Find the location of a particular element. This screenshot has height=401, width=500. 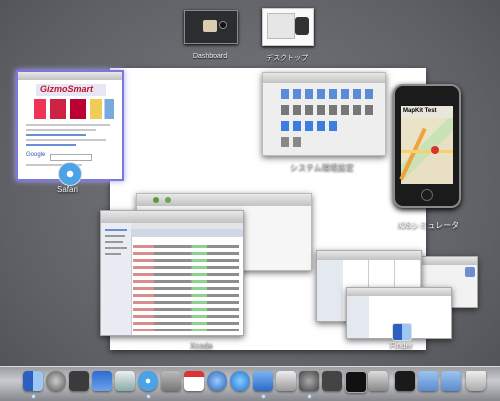

dashboard-widgets-icon is located at coordinates (210, 26).